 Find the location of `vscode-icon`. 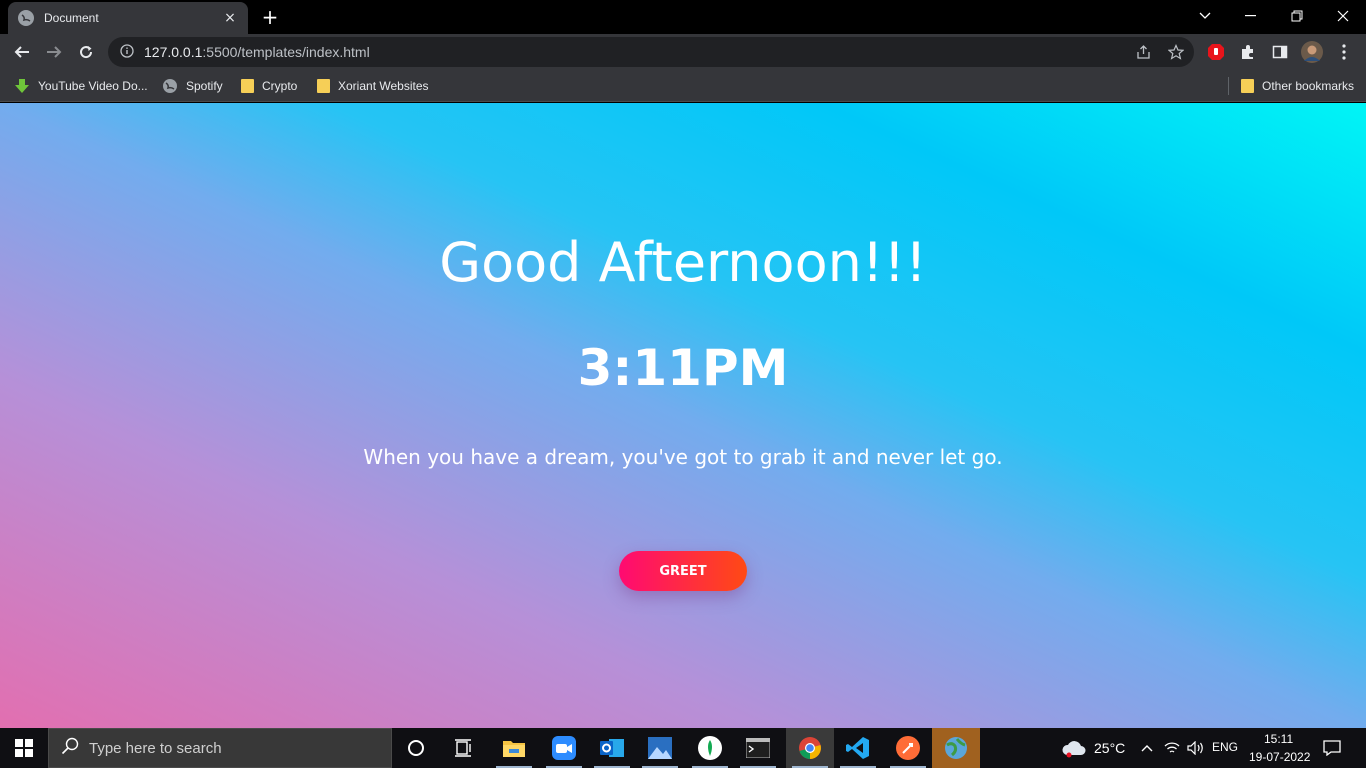

vscode-icon is located at coordinates (858, 748).